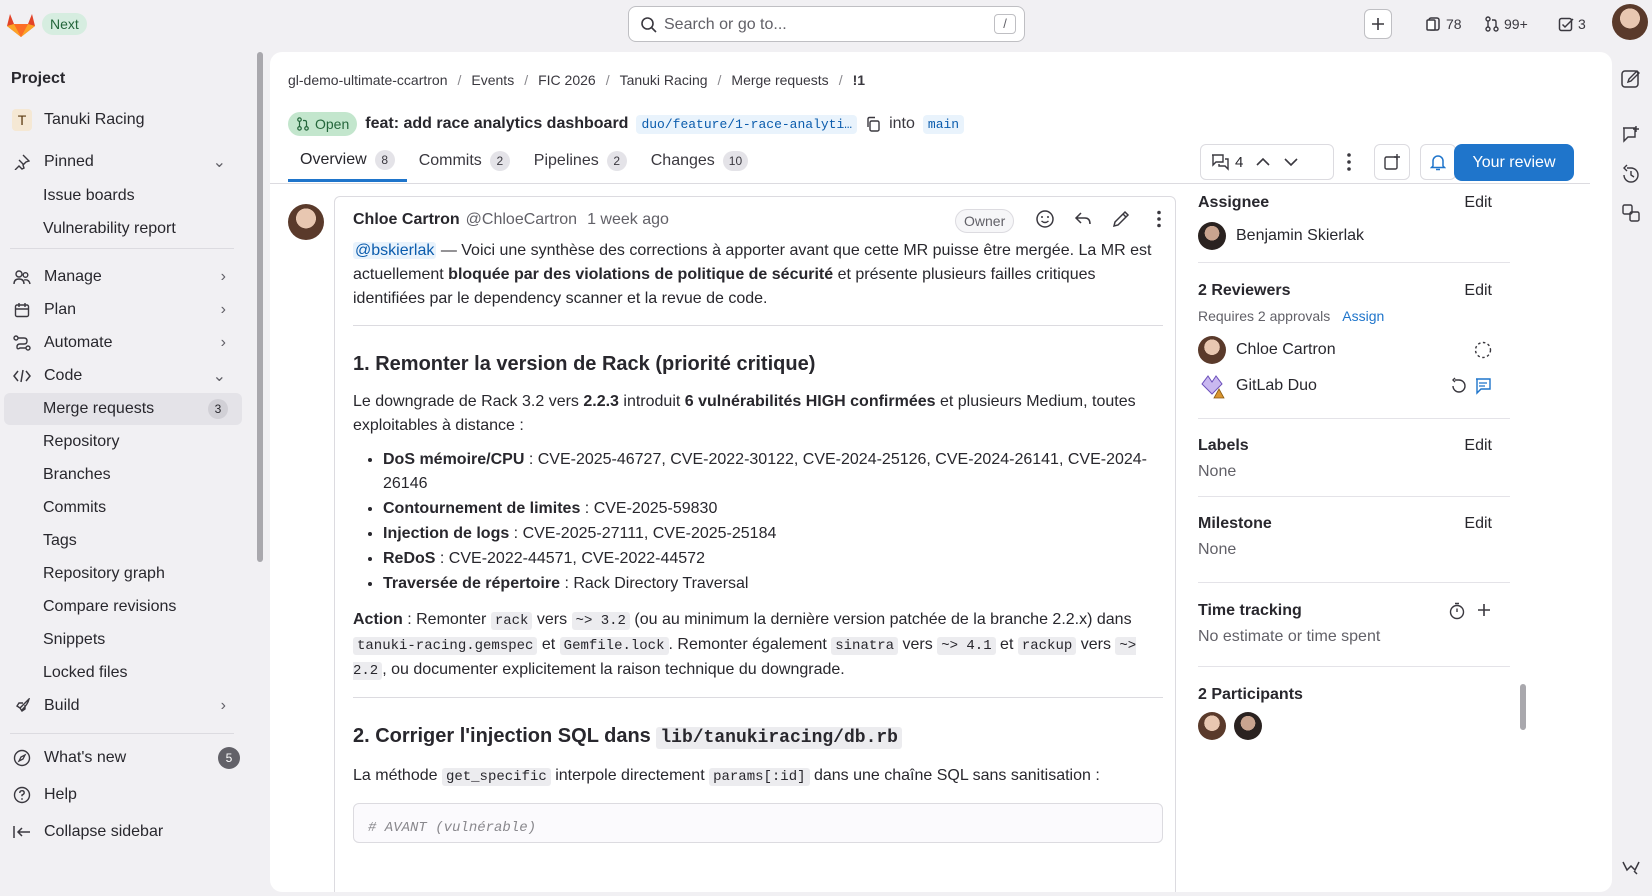 Image resolution: width=1652 pixels, height=896 pixels. What do you see at coordinates (123, 706) in the screenshot?
I see `sidebar-item-build: Build ›` at bounding box center [123, 706].